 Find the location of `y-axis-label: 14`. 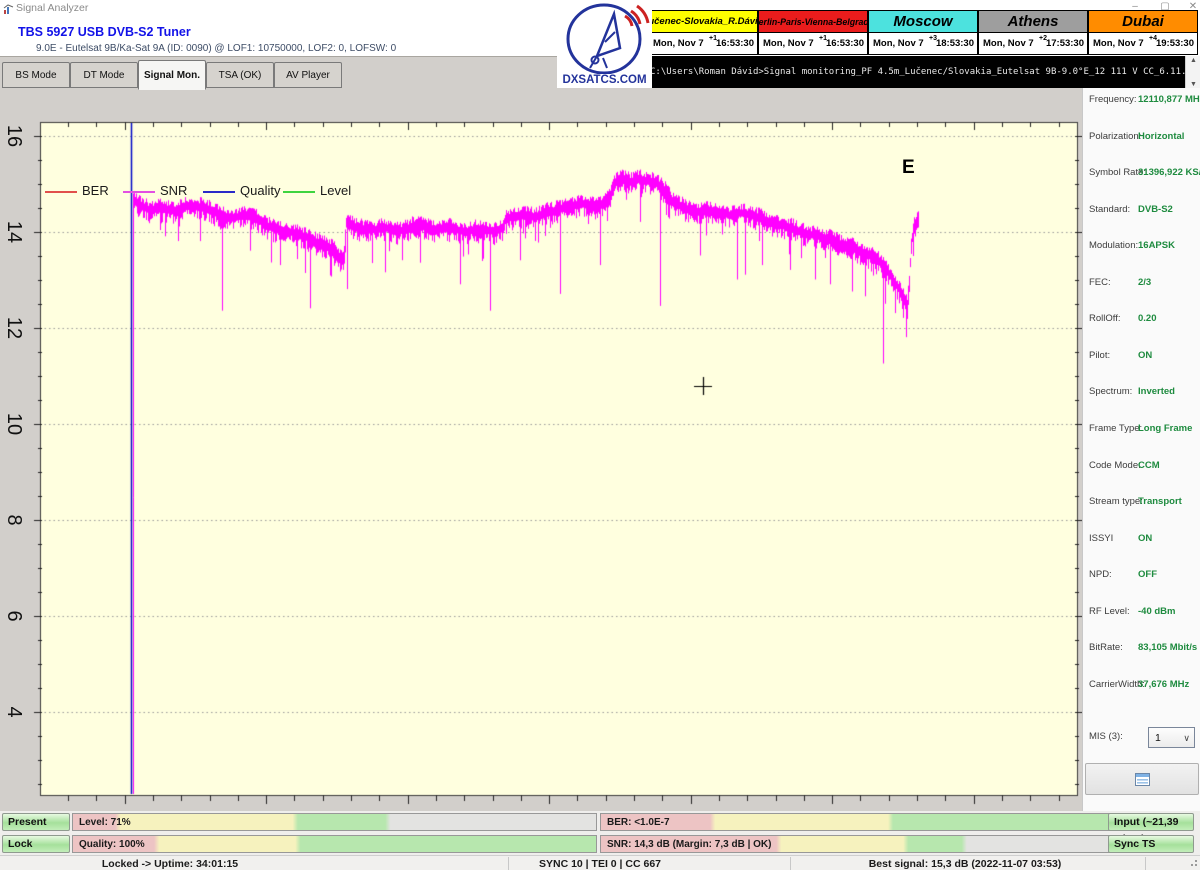

y-axis-label: 14 is located at coordinates (14, 231).